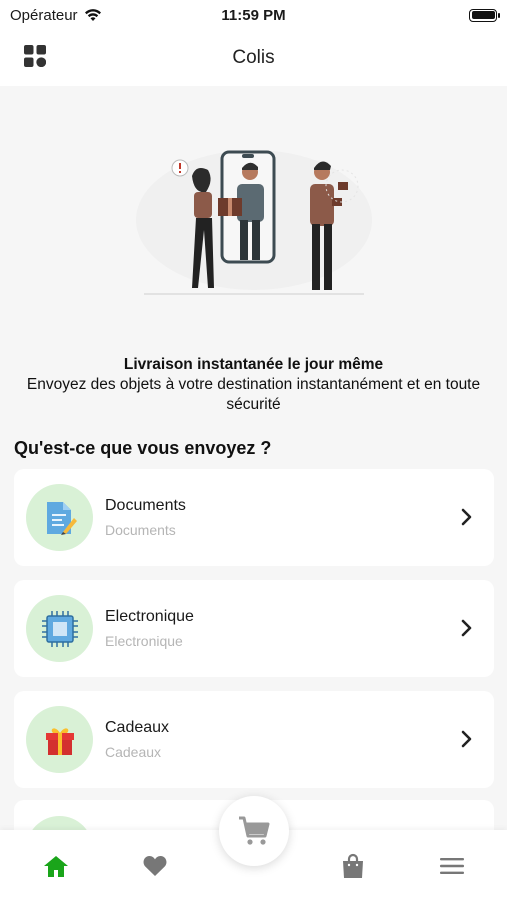  I want to click on battery-icon, so click(484, 15).